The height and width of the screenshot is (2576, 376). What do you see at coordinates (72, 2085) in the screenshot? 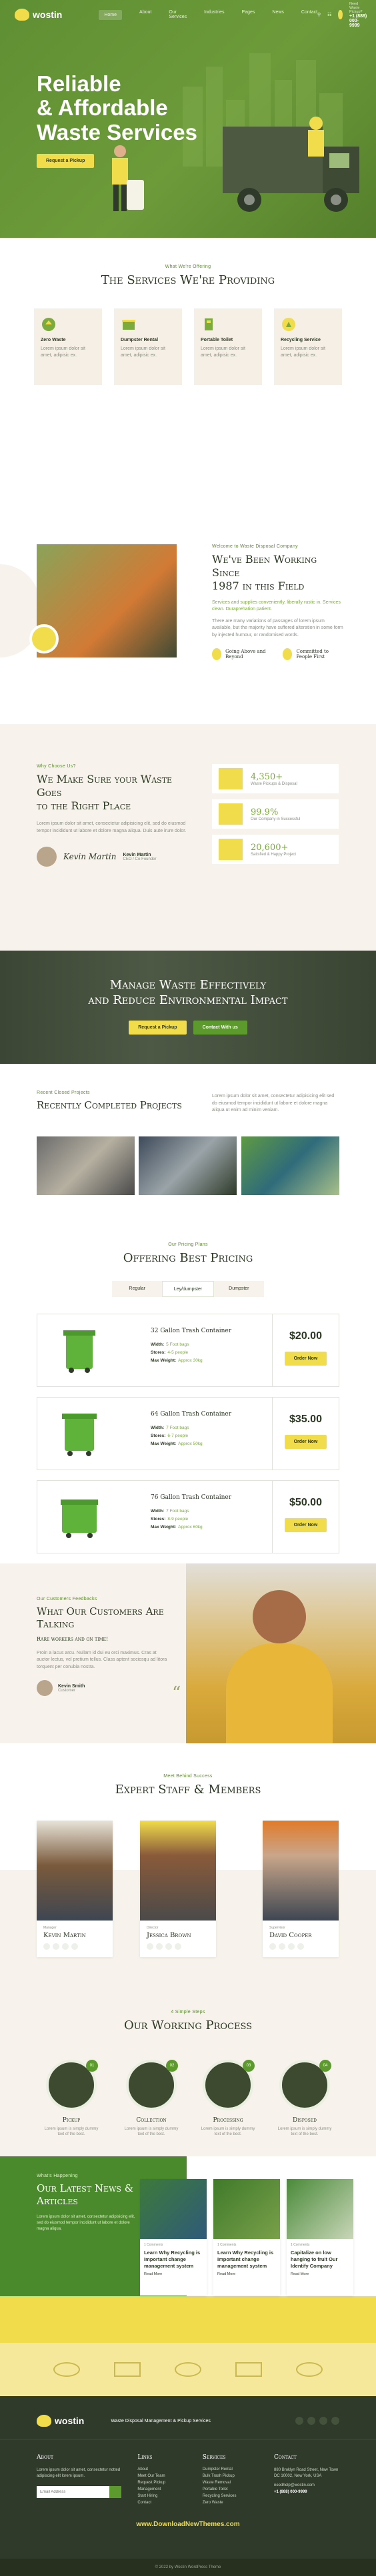
I see `truck-icon: 01` at bounding box center [72, 2085].